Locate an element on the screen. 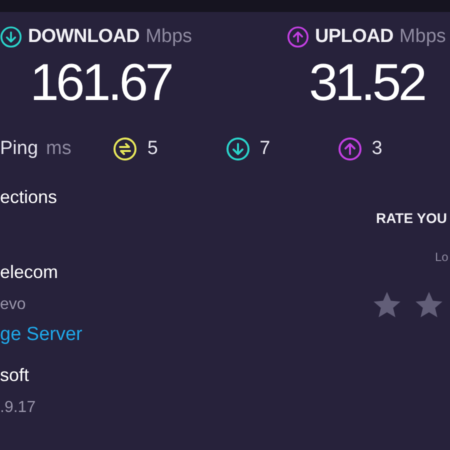  ping-value: 3 is located at coordinates (377, 149).